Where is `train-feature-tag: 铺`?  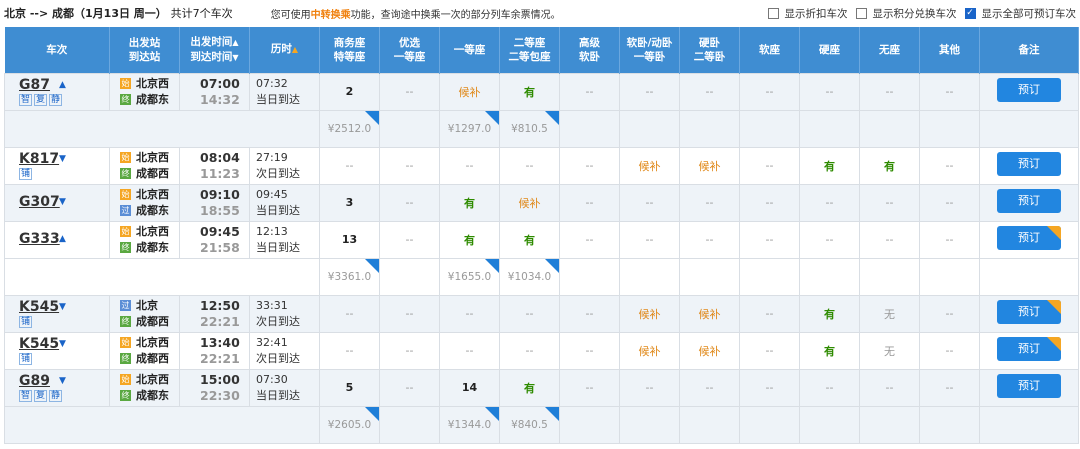 train-feature-tag: 铺 is located at coordinates (26, 174).